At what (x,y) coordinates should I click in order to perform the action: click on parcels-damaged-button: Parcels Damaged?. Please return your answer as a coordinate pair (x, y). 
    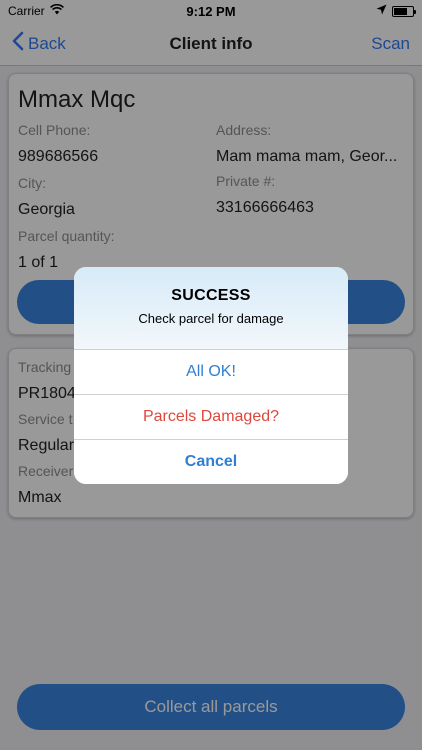
    Looking at the image, I should click on (211, 416).